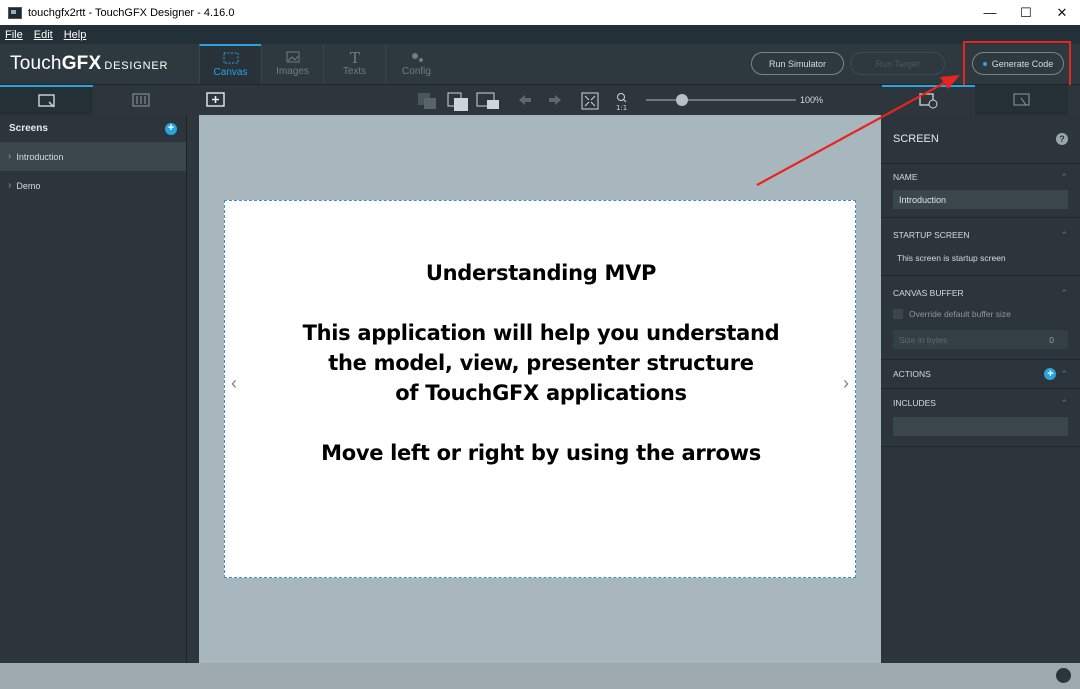  What do you see at coordinates (93, 389) in the screenshot?
I see `screens-panel: Screens + › Introduction › Demo` at bounding box center [93, 389].